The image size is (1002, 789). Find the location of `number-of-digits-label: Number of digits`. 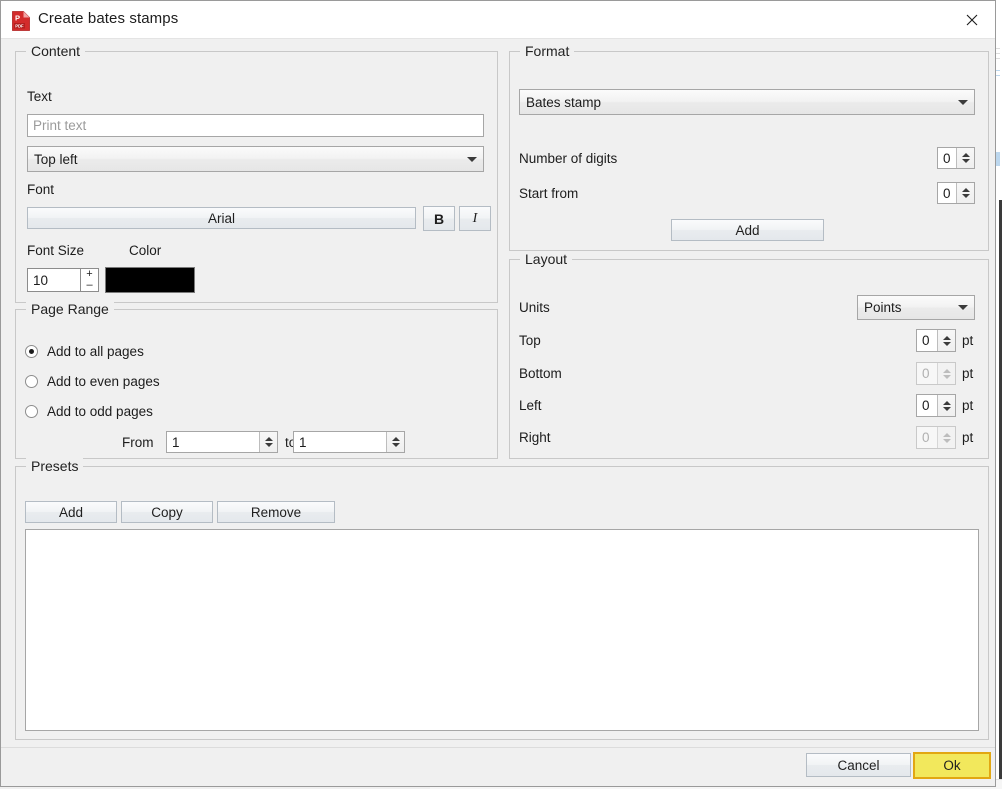

number-of-digits-label: Number of digits is located at coordinates (568, 158).